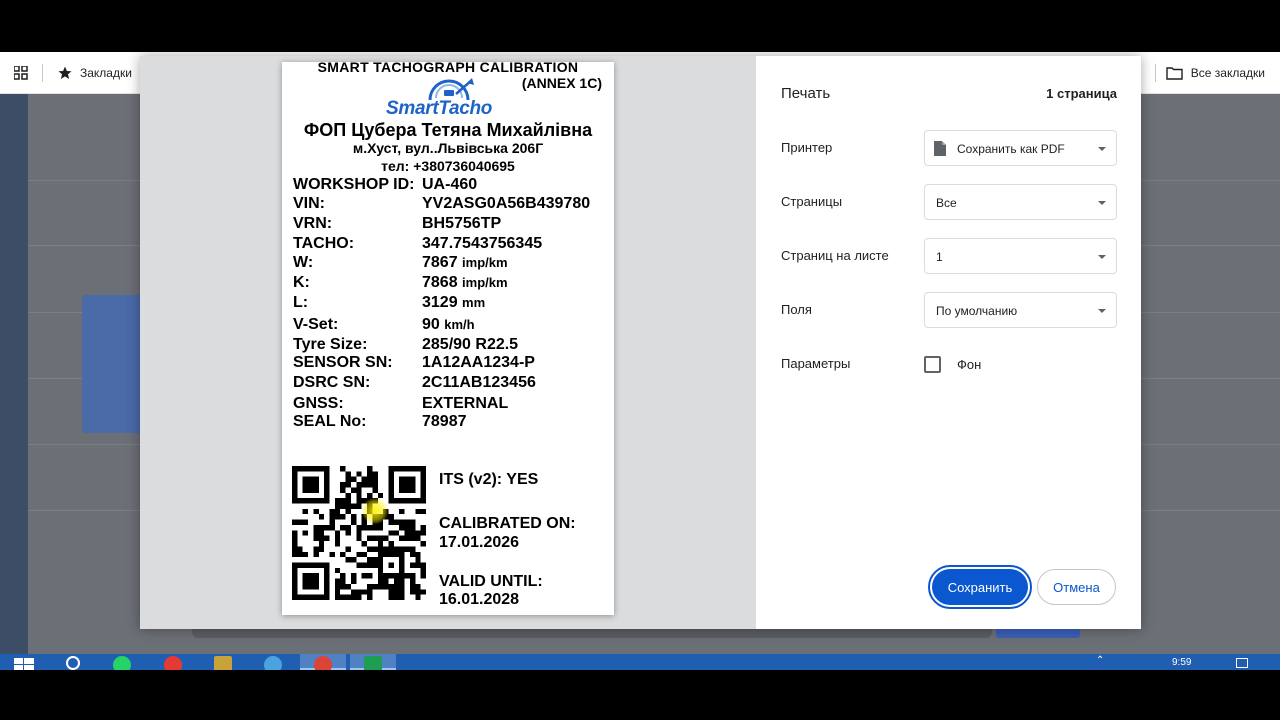  I want to click on excel-icon, so click(373, 663).